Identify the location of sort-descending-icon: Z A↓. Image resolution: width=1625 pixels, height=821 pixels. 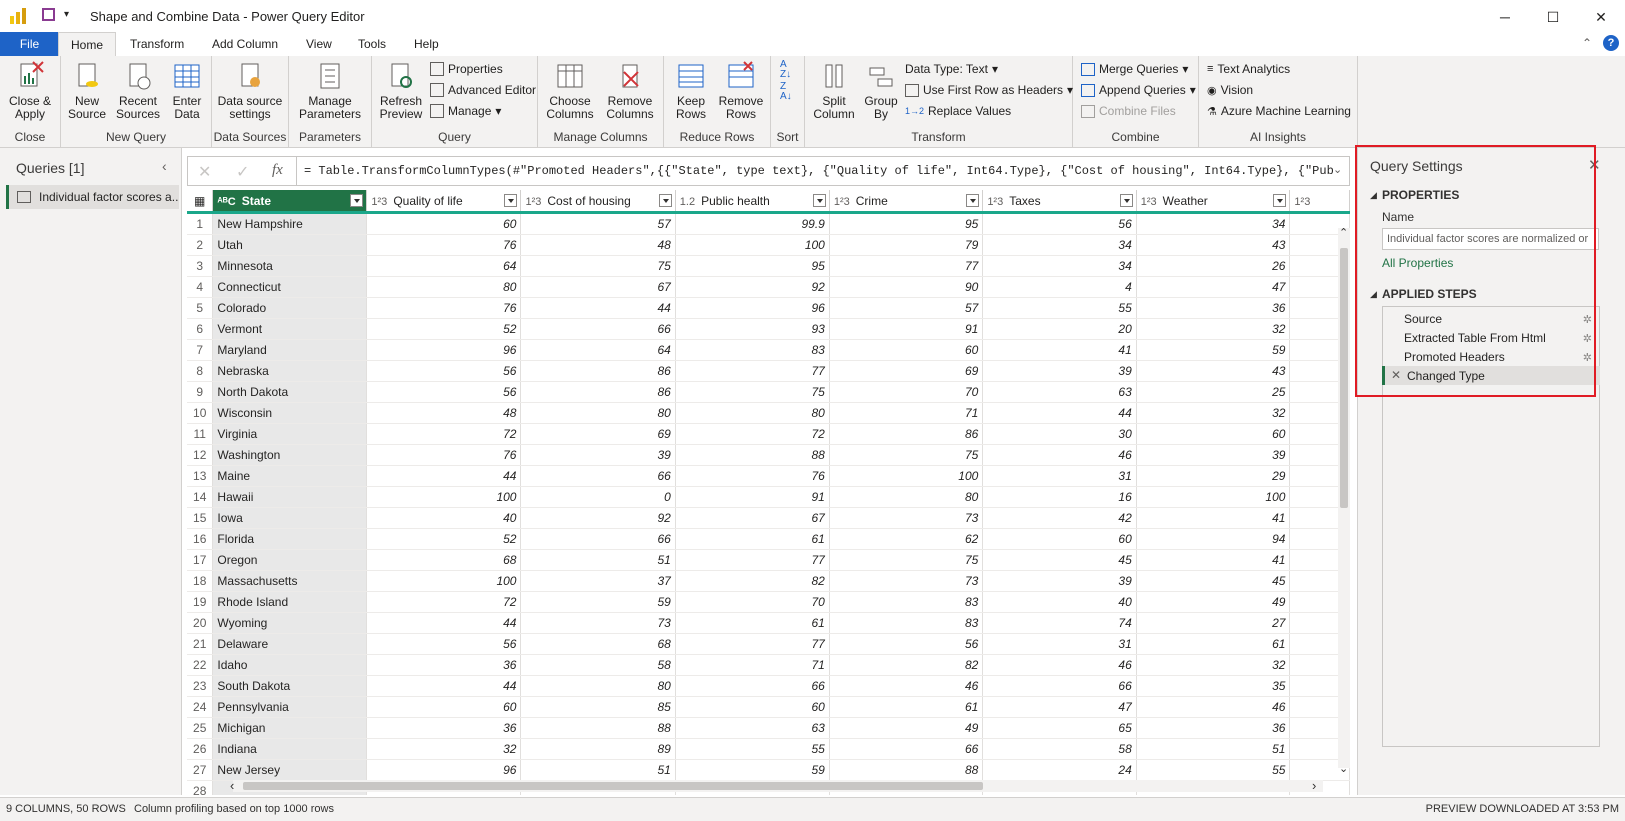
(786, 92).